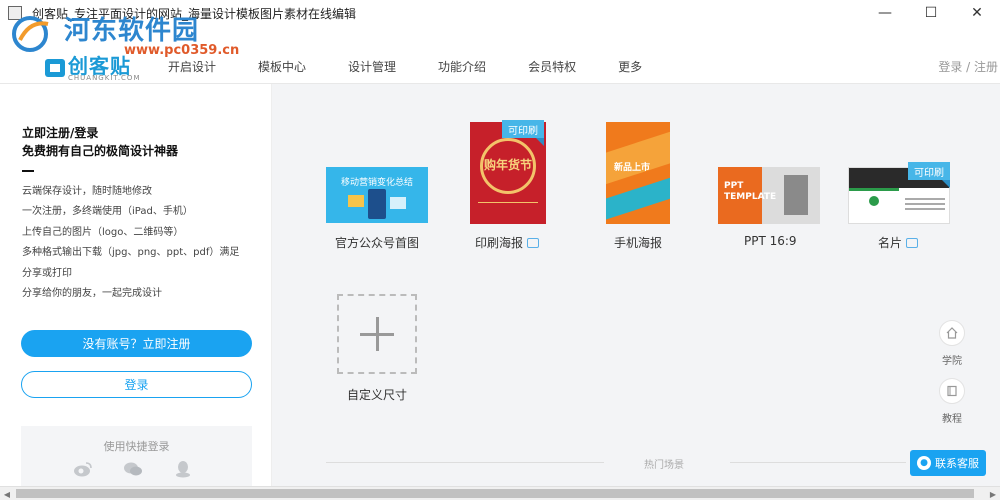 This screenshot has width=1000, height=500. I want to click on horizontal-scrollbar: ◀ ▶, so click(500, 493).